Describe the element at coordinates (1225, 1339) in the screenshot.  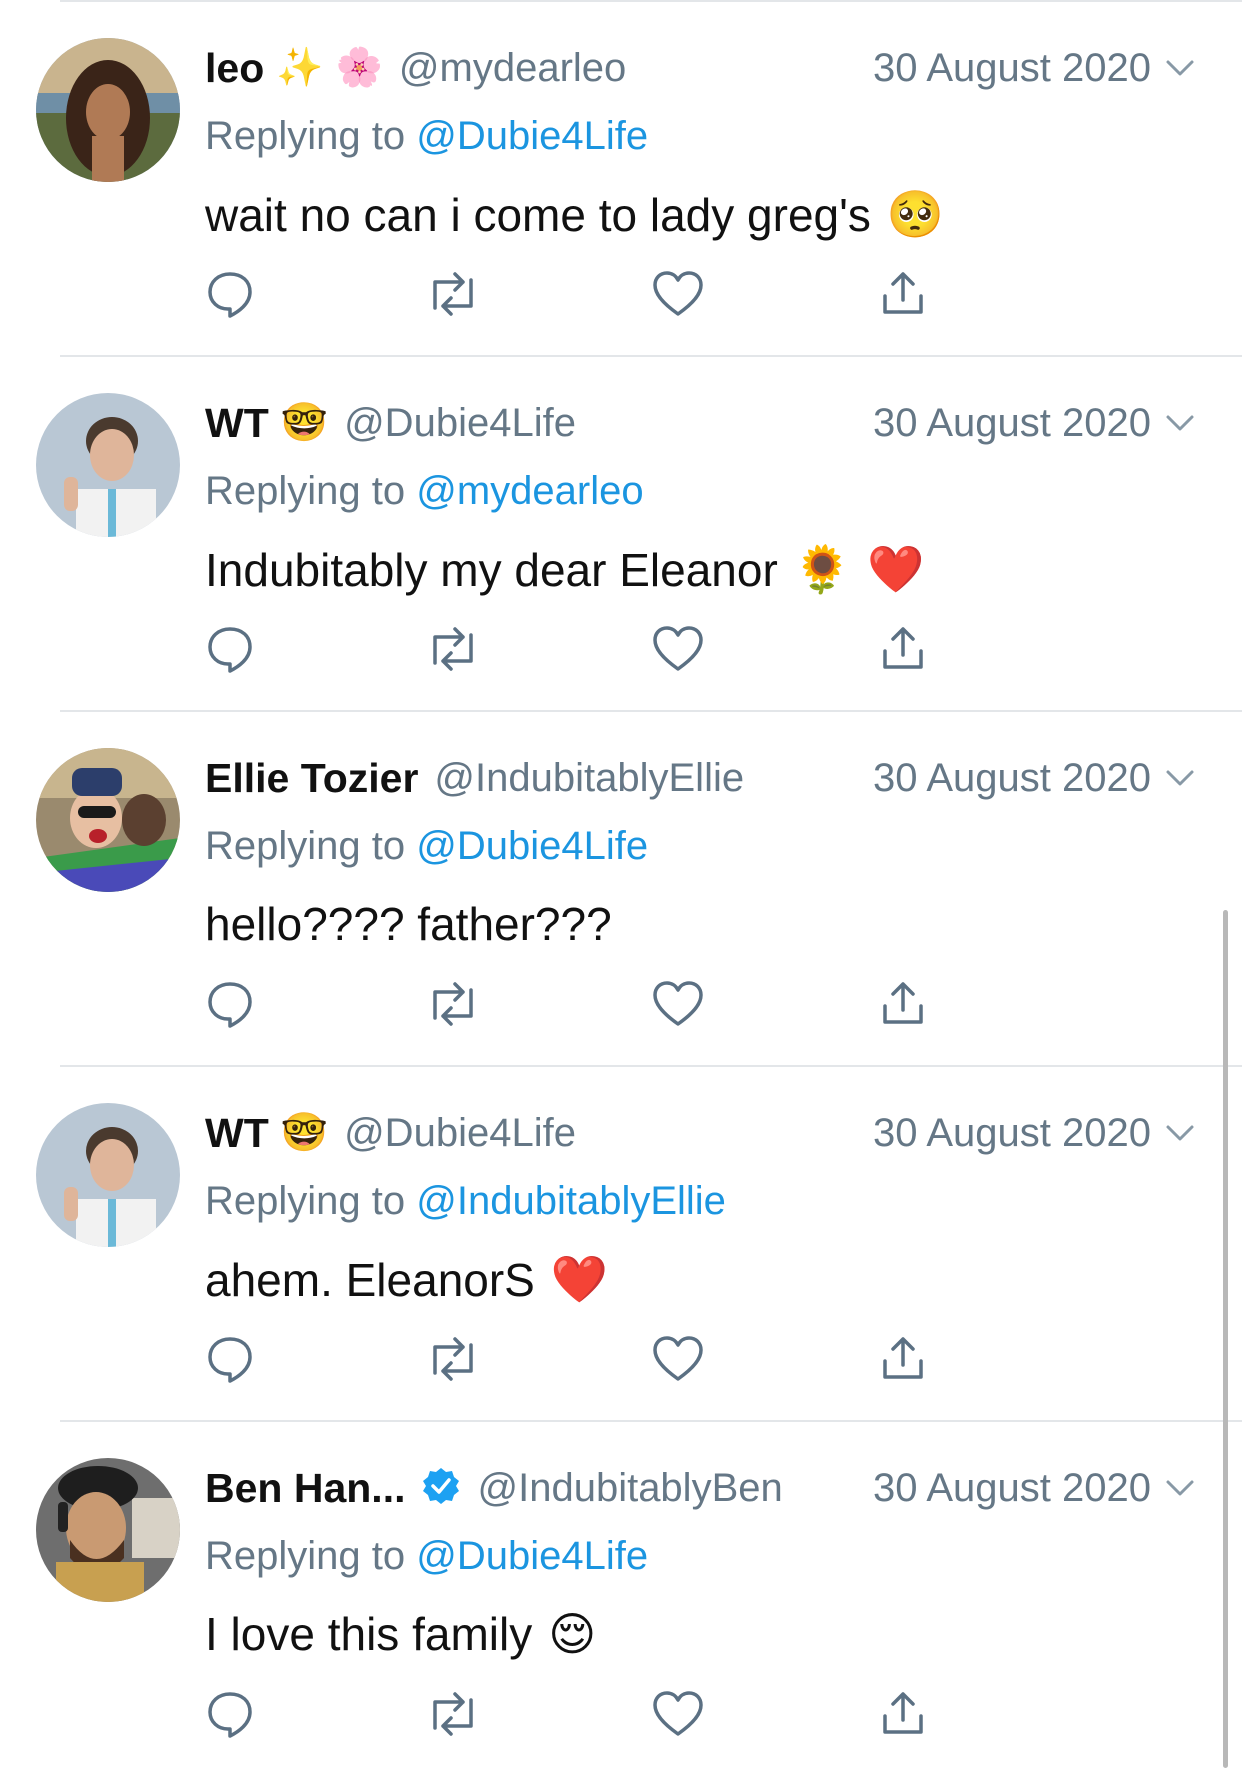
I see `scrollbar` at that location.